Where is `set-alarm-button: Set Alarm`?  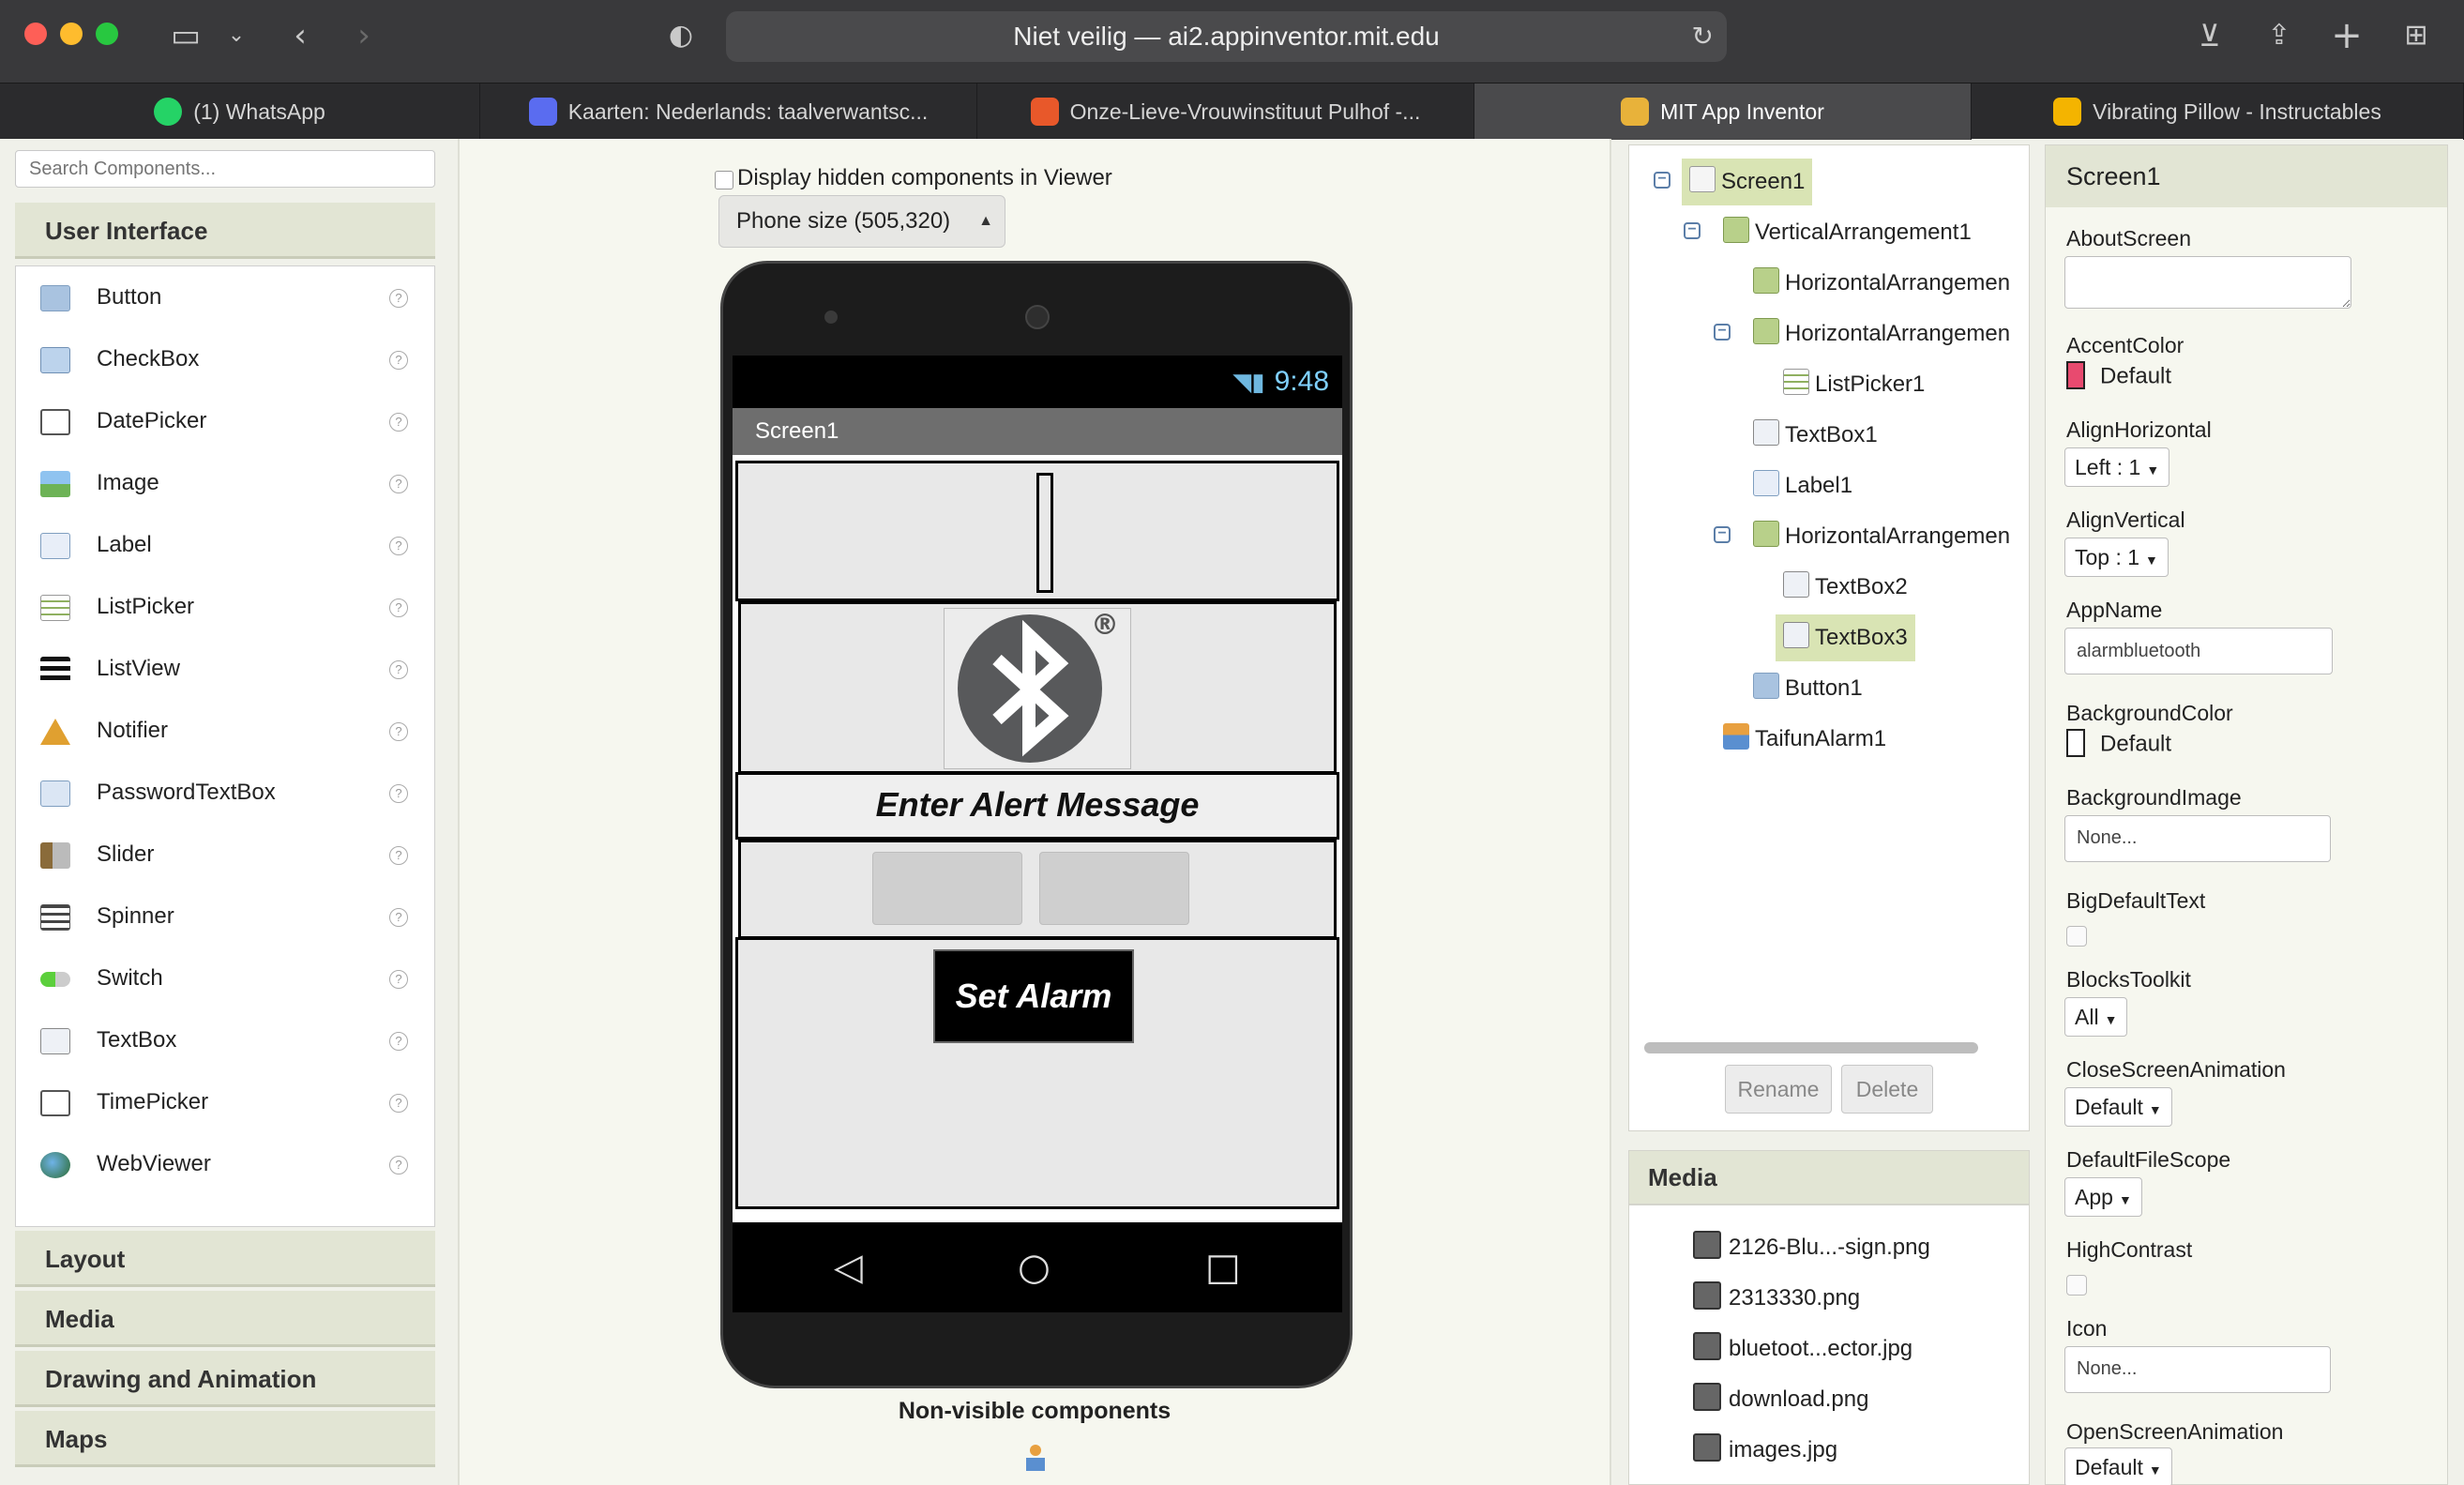
set-alarm-button: Set Alarm is located at coordinates (1033, 996).